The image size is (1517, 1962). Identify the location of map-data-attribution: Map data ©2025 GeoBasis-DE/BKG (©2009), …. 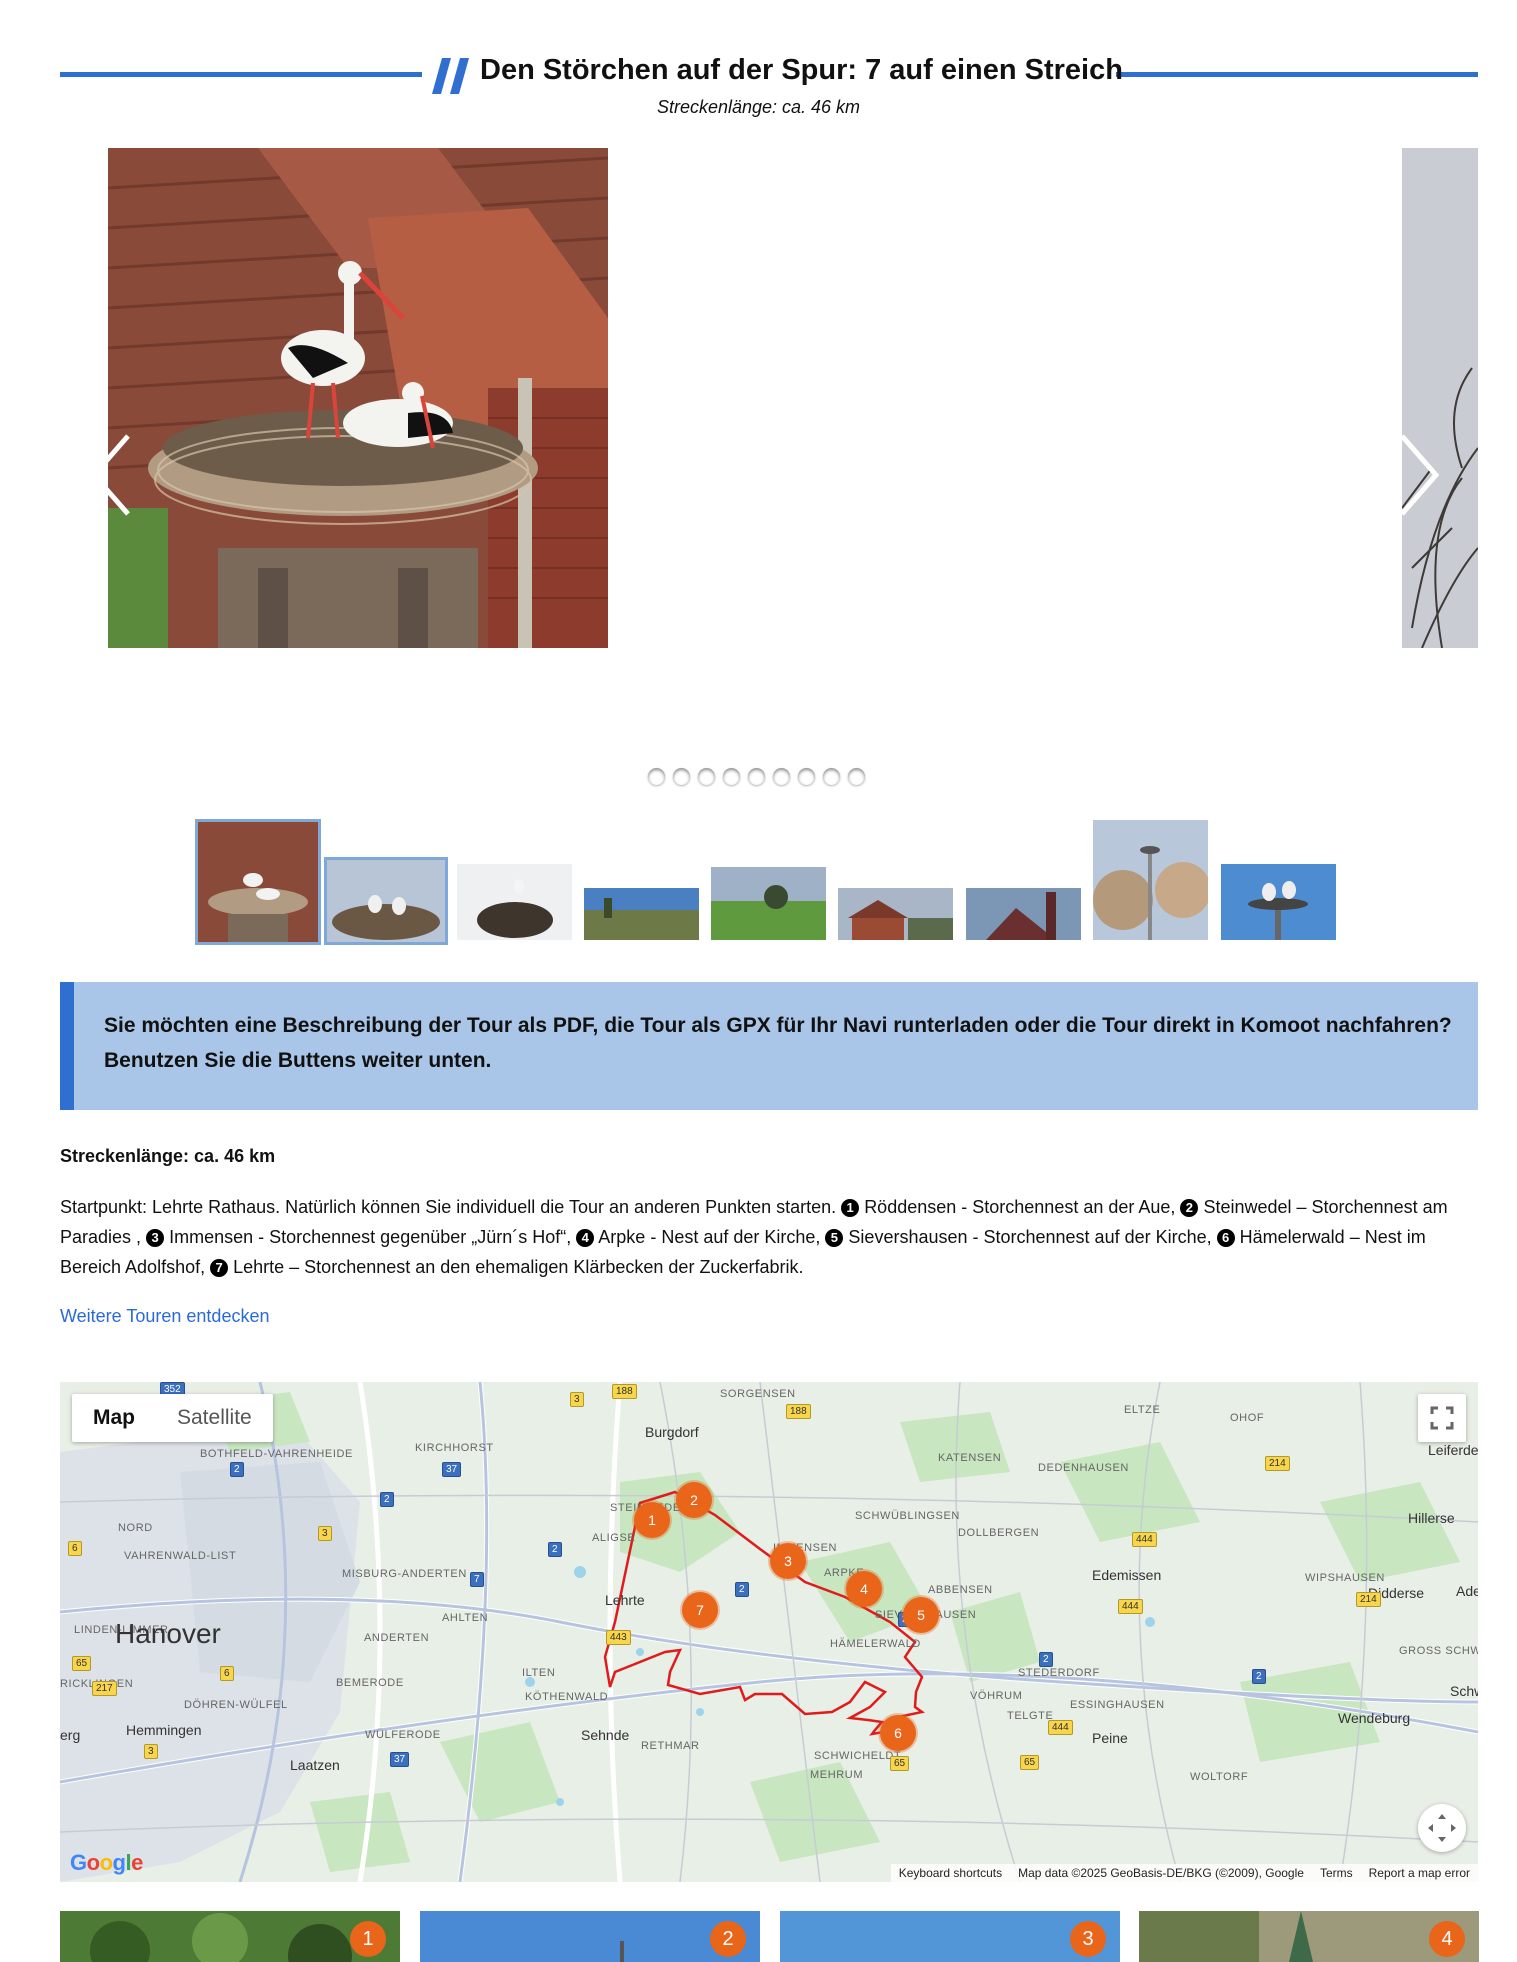
(1161, 1873).